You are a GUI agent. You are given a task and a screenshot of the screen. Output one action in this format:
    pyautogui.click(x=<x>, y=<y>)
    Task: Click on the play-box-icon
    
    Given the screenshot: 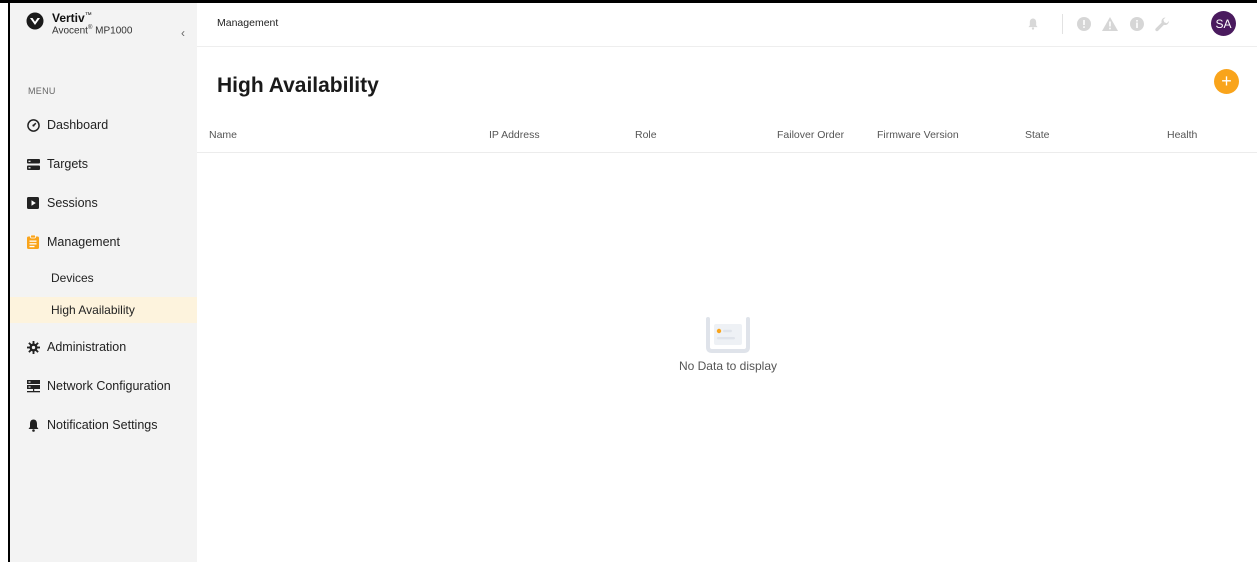 What is the action you would take?
    pyautogui.click(x=33, y=203)
    